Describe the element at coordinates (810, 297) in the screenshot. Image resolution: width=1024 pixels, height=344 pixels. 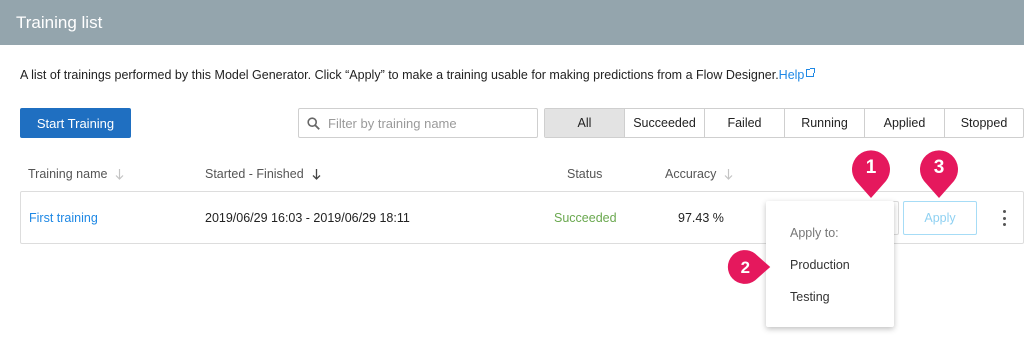
I see `menu-item-testing: Testing` at that location.